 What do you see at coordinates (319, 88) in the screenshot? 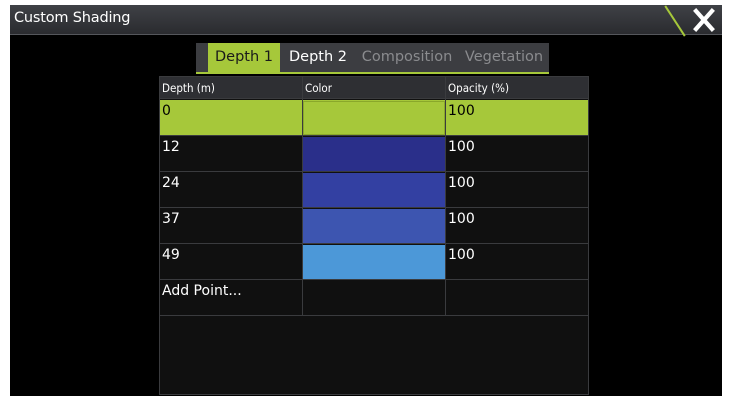
I see `header-color: Color` at bounding box center [319, 88].